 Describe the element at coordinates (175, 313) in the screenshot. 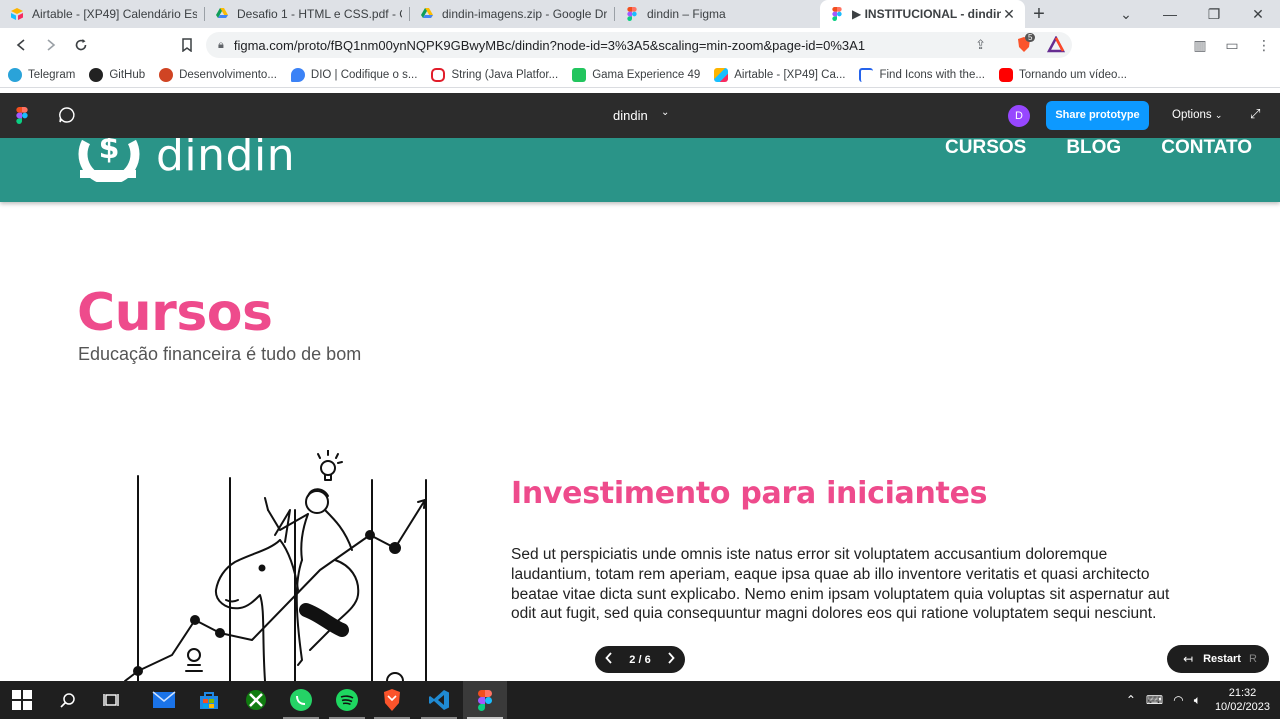

I see `page-title: Cursos` at that location.